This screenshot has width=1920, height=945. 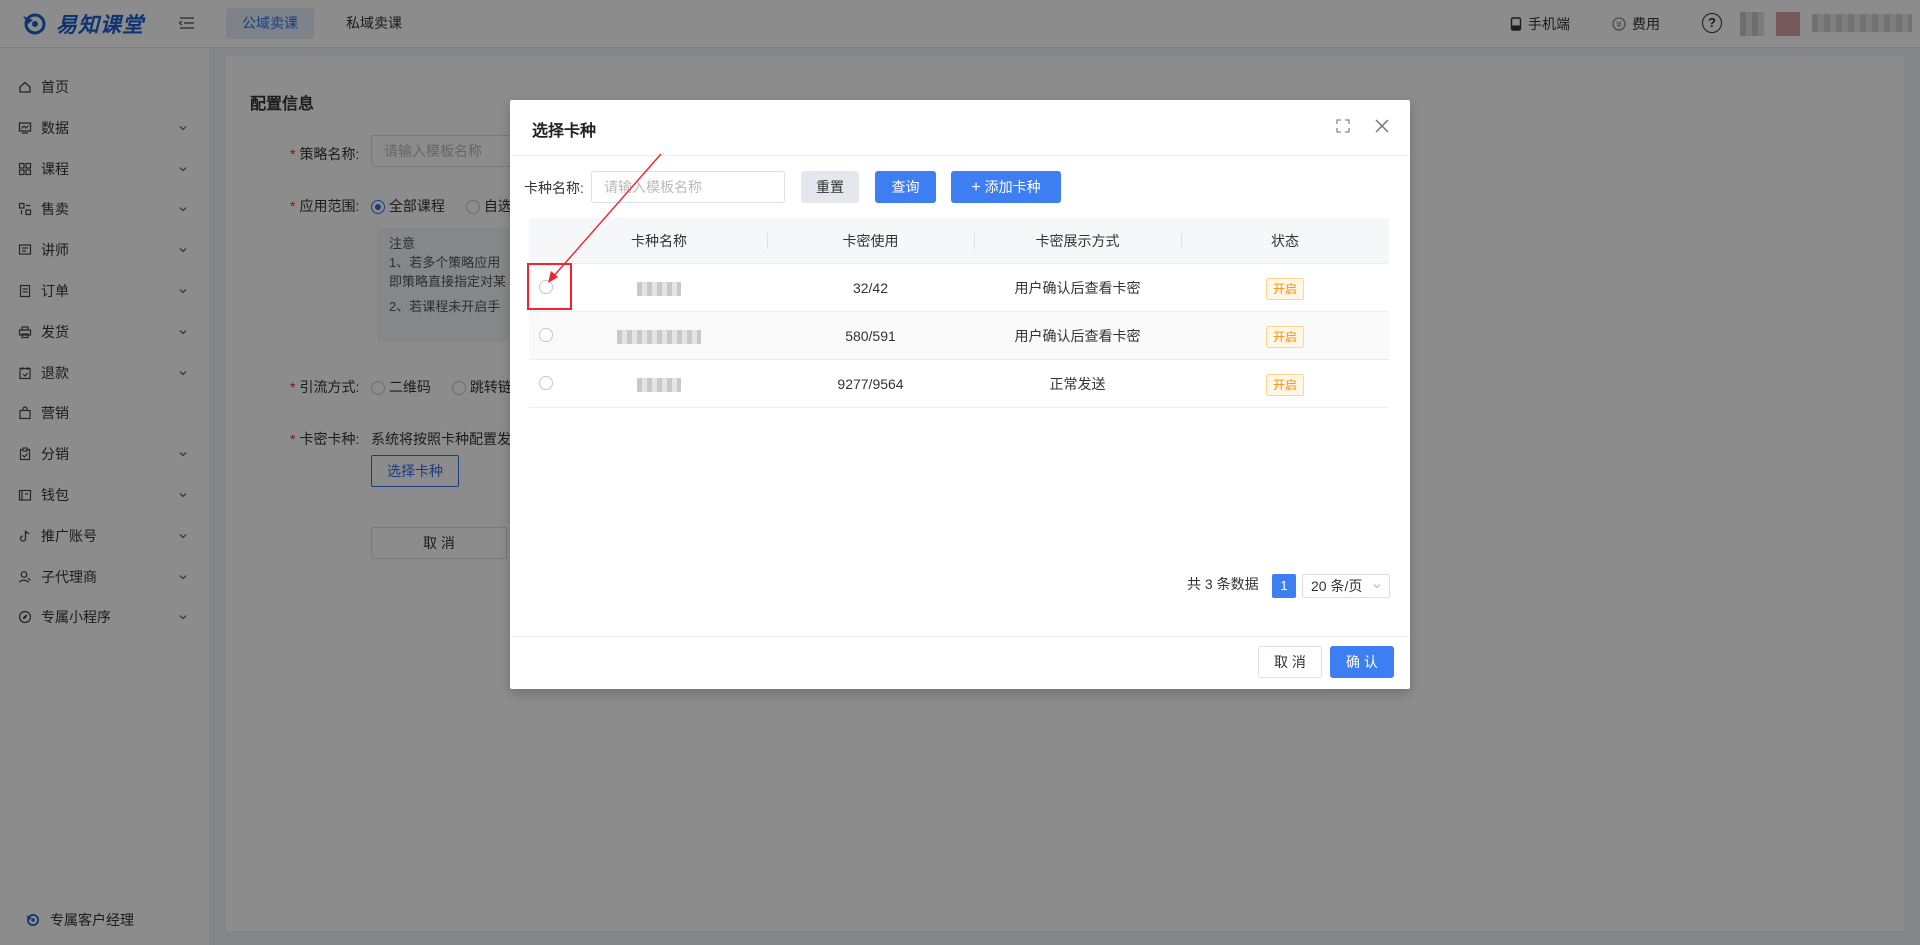 I want to click on filter-label: 卡种名称:, so click(x=554, y=188).